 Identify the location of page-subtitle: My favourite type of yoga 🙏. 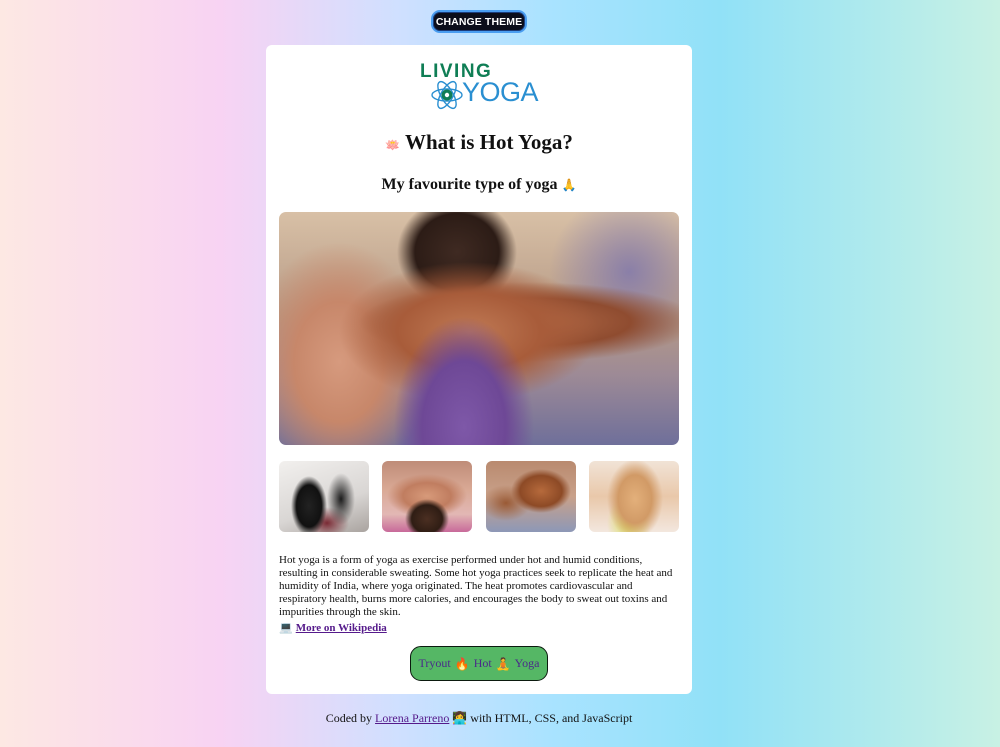
(479, 185).